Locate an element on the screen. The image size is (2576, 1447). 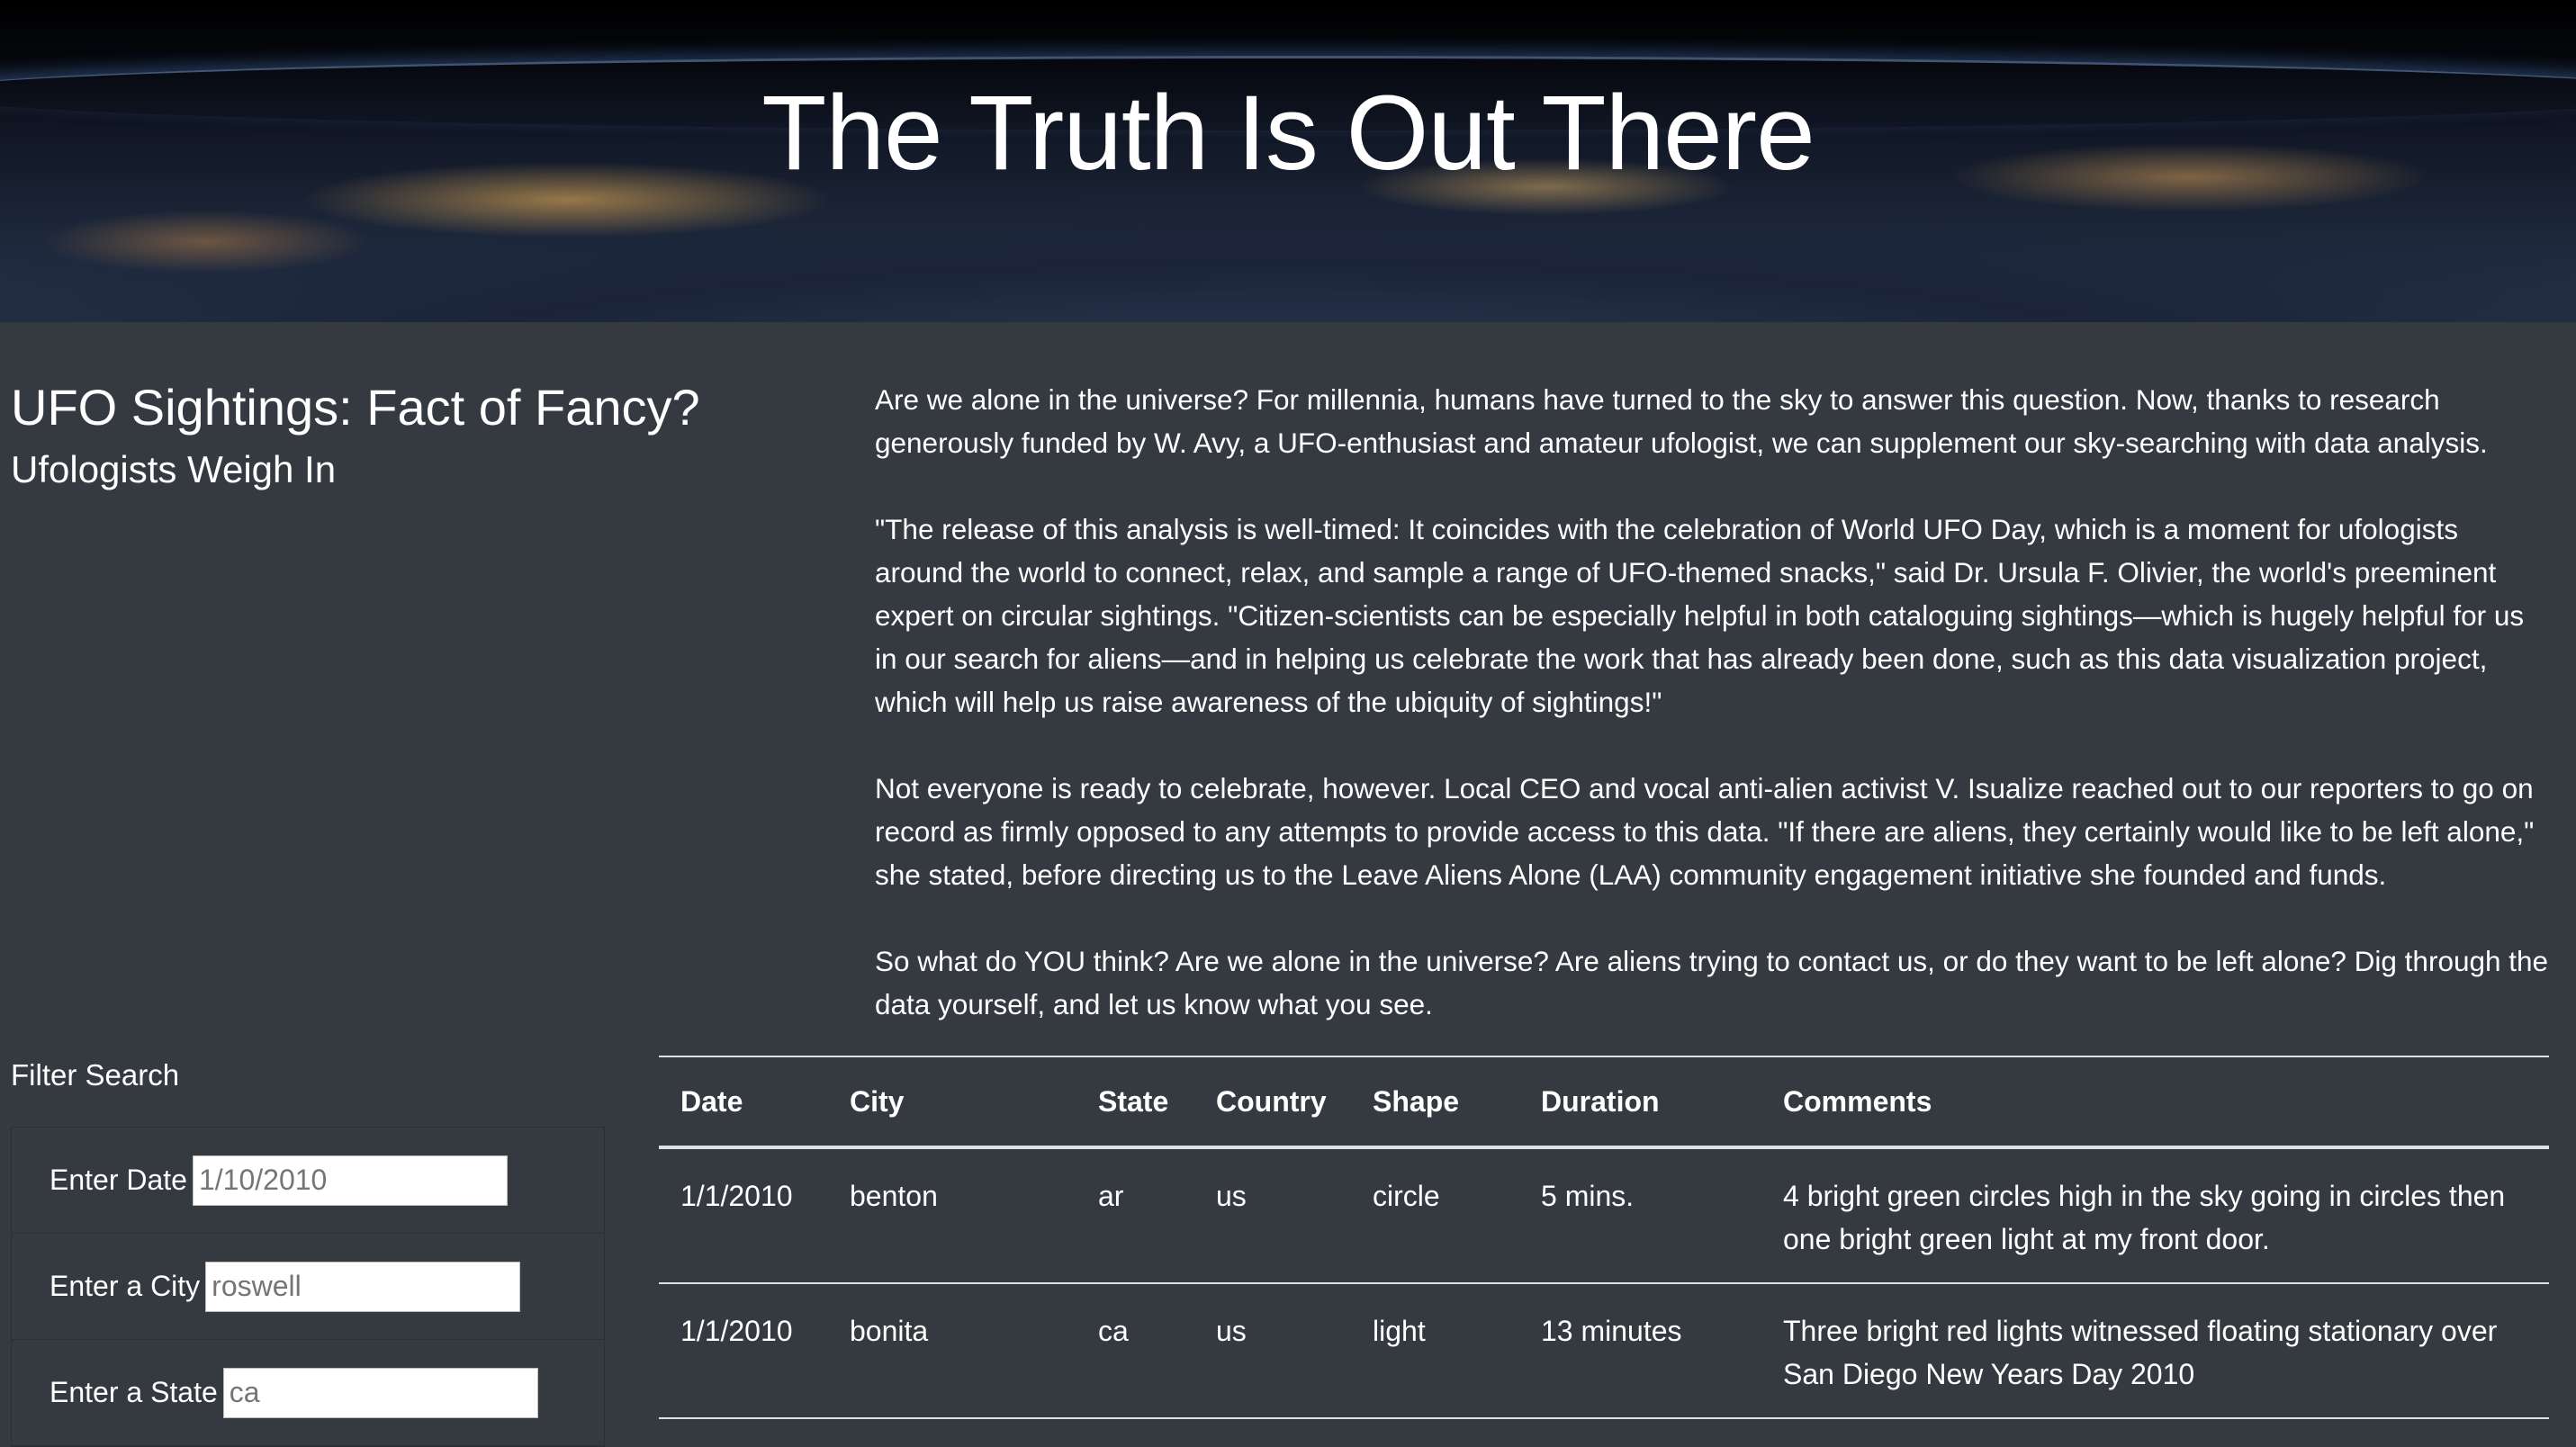
cell-city: benton is located at coordinates (952, 1216).